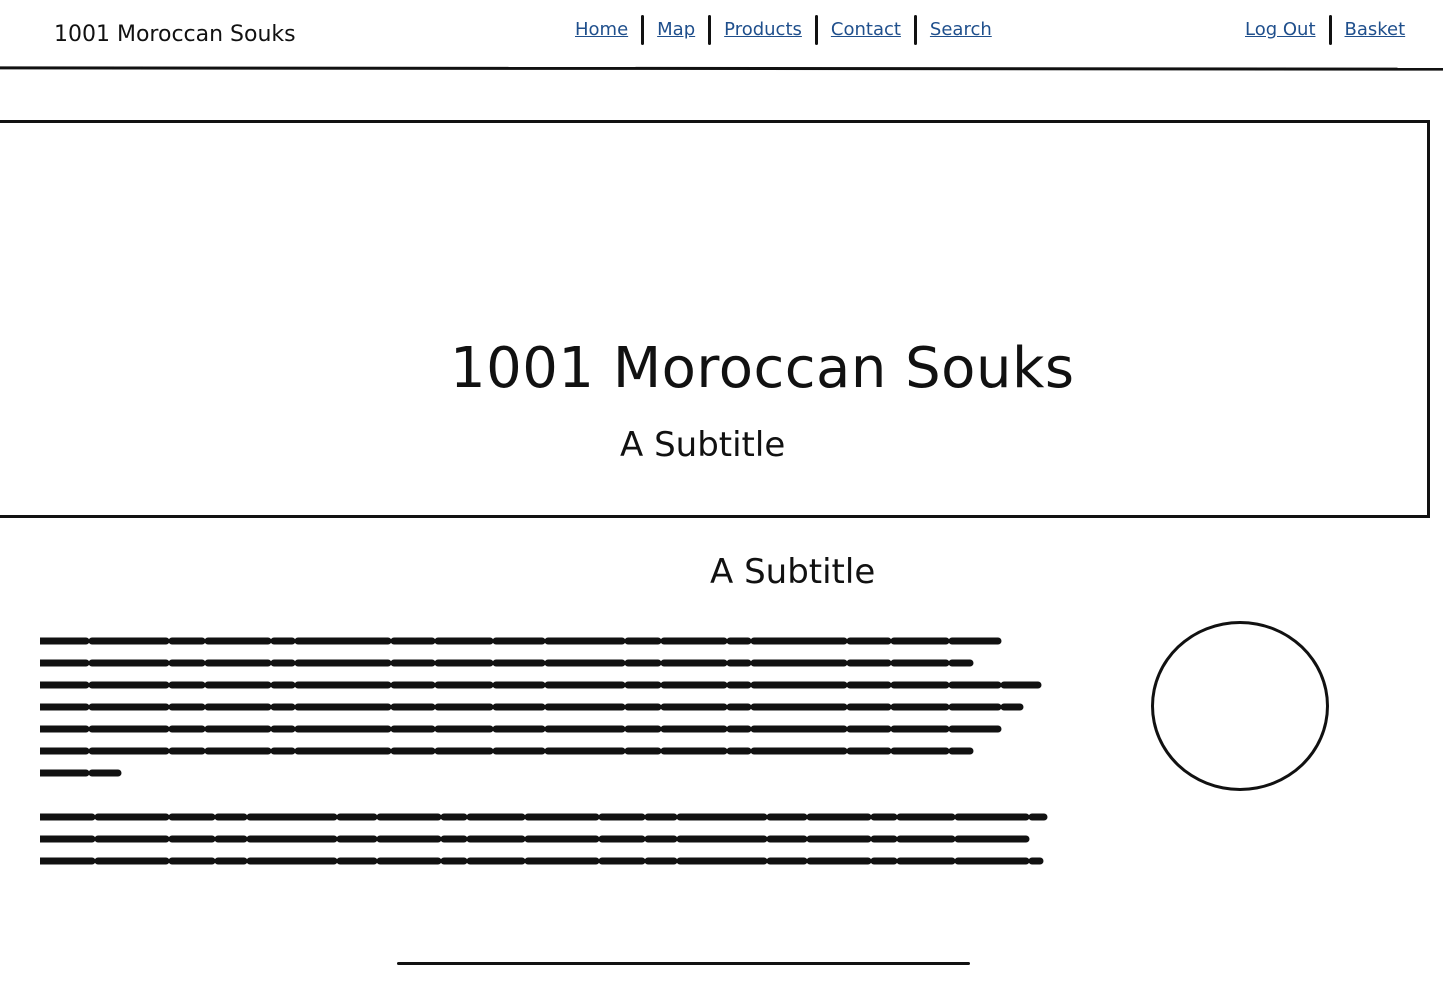  I want to click on basket-link: Basket, so click(1375, 30).